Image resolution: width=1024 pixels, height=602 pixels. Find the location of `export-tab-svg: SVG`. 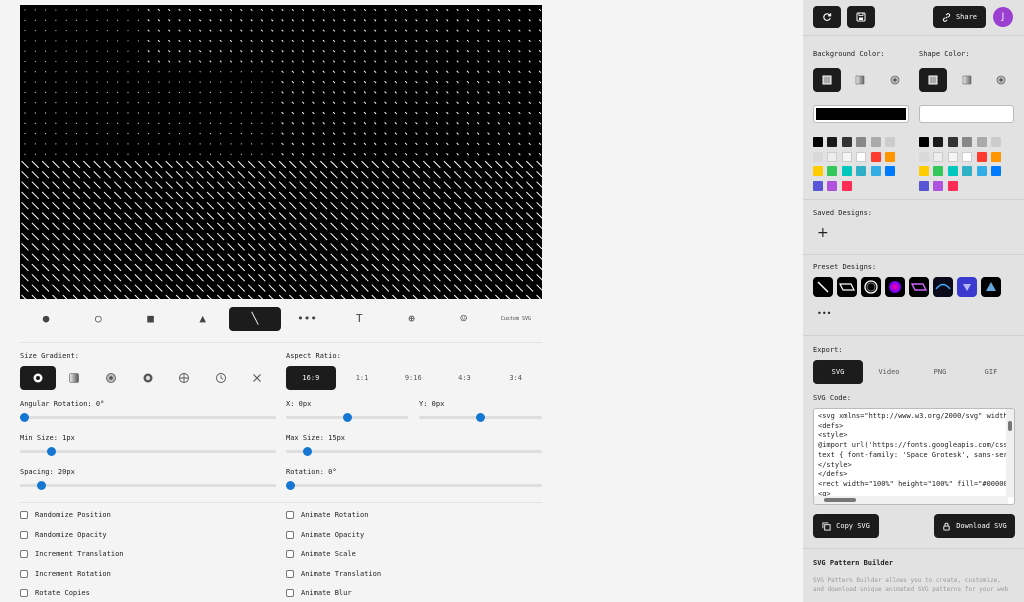

export-tab-svg: SVG is located at coordinates (838, 372).